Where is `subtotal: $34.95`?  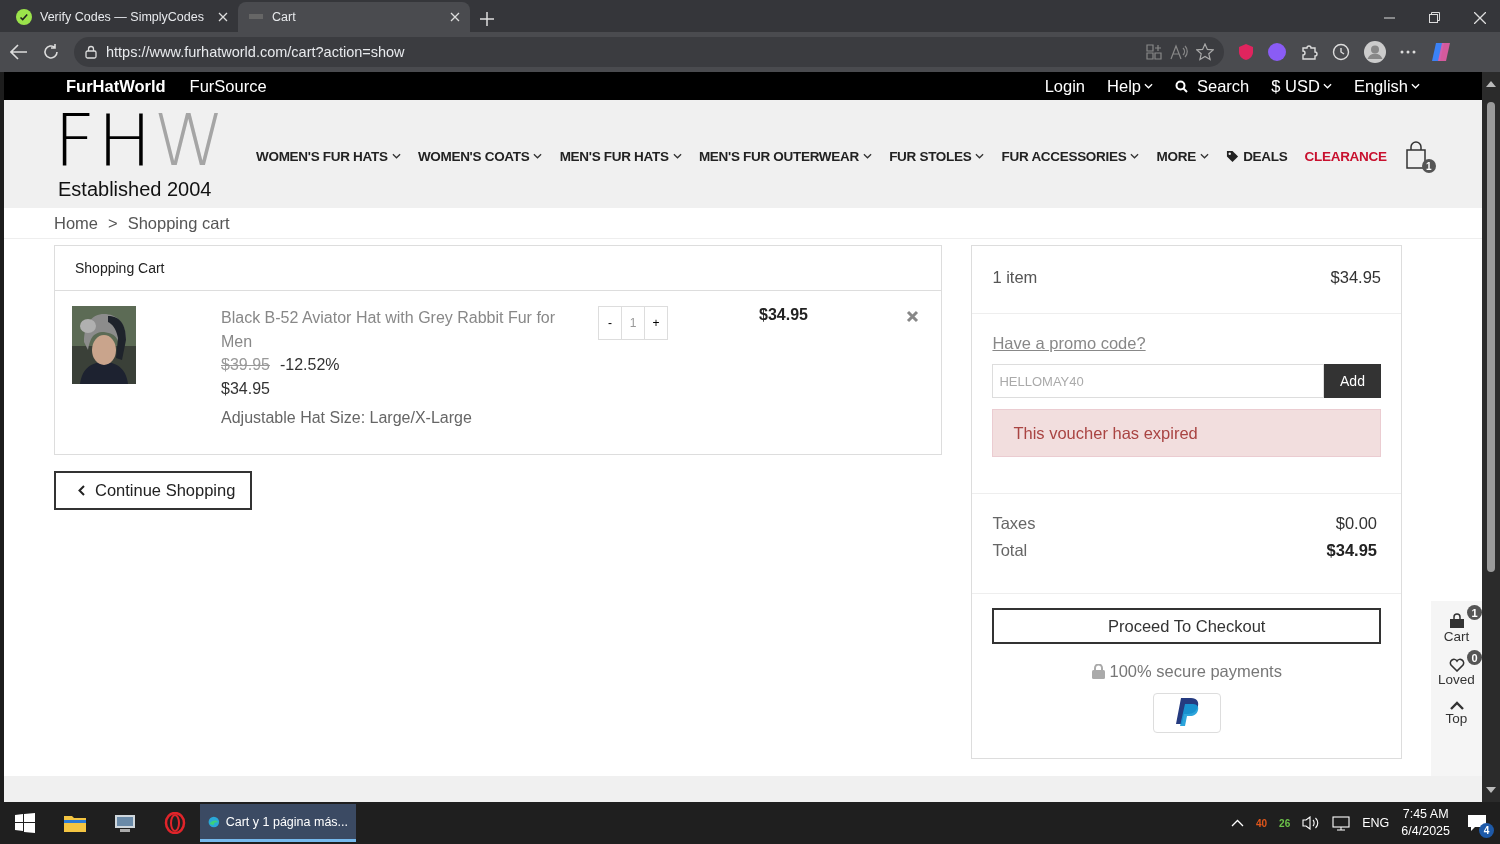
subtotal: $34.95 is located at coordinates (1355, 278).